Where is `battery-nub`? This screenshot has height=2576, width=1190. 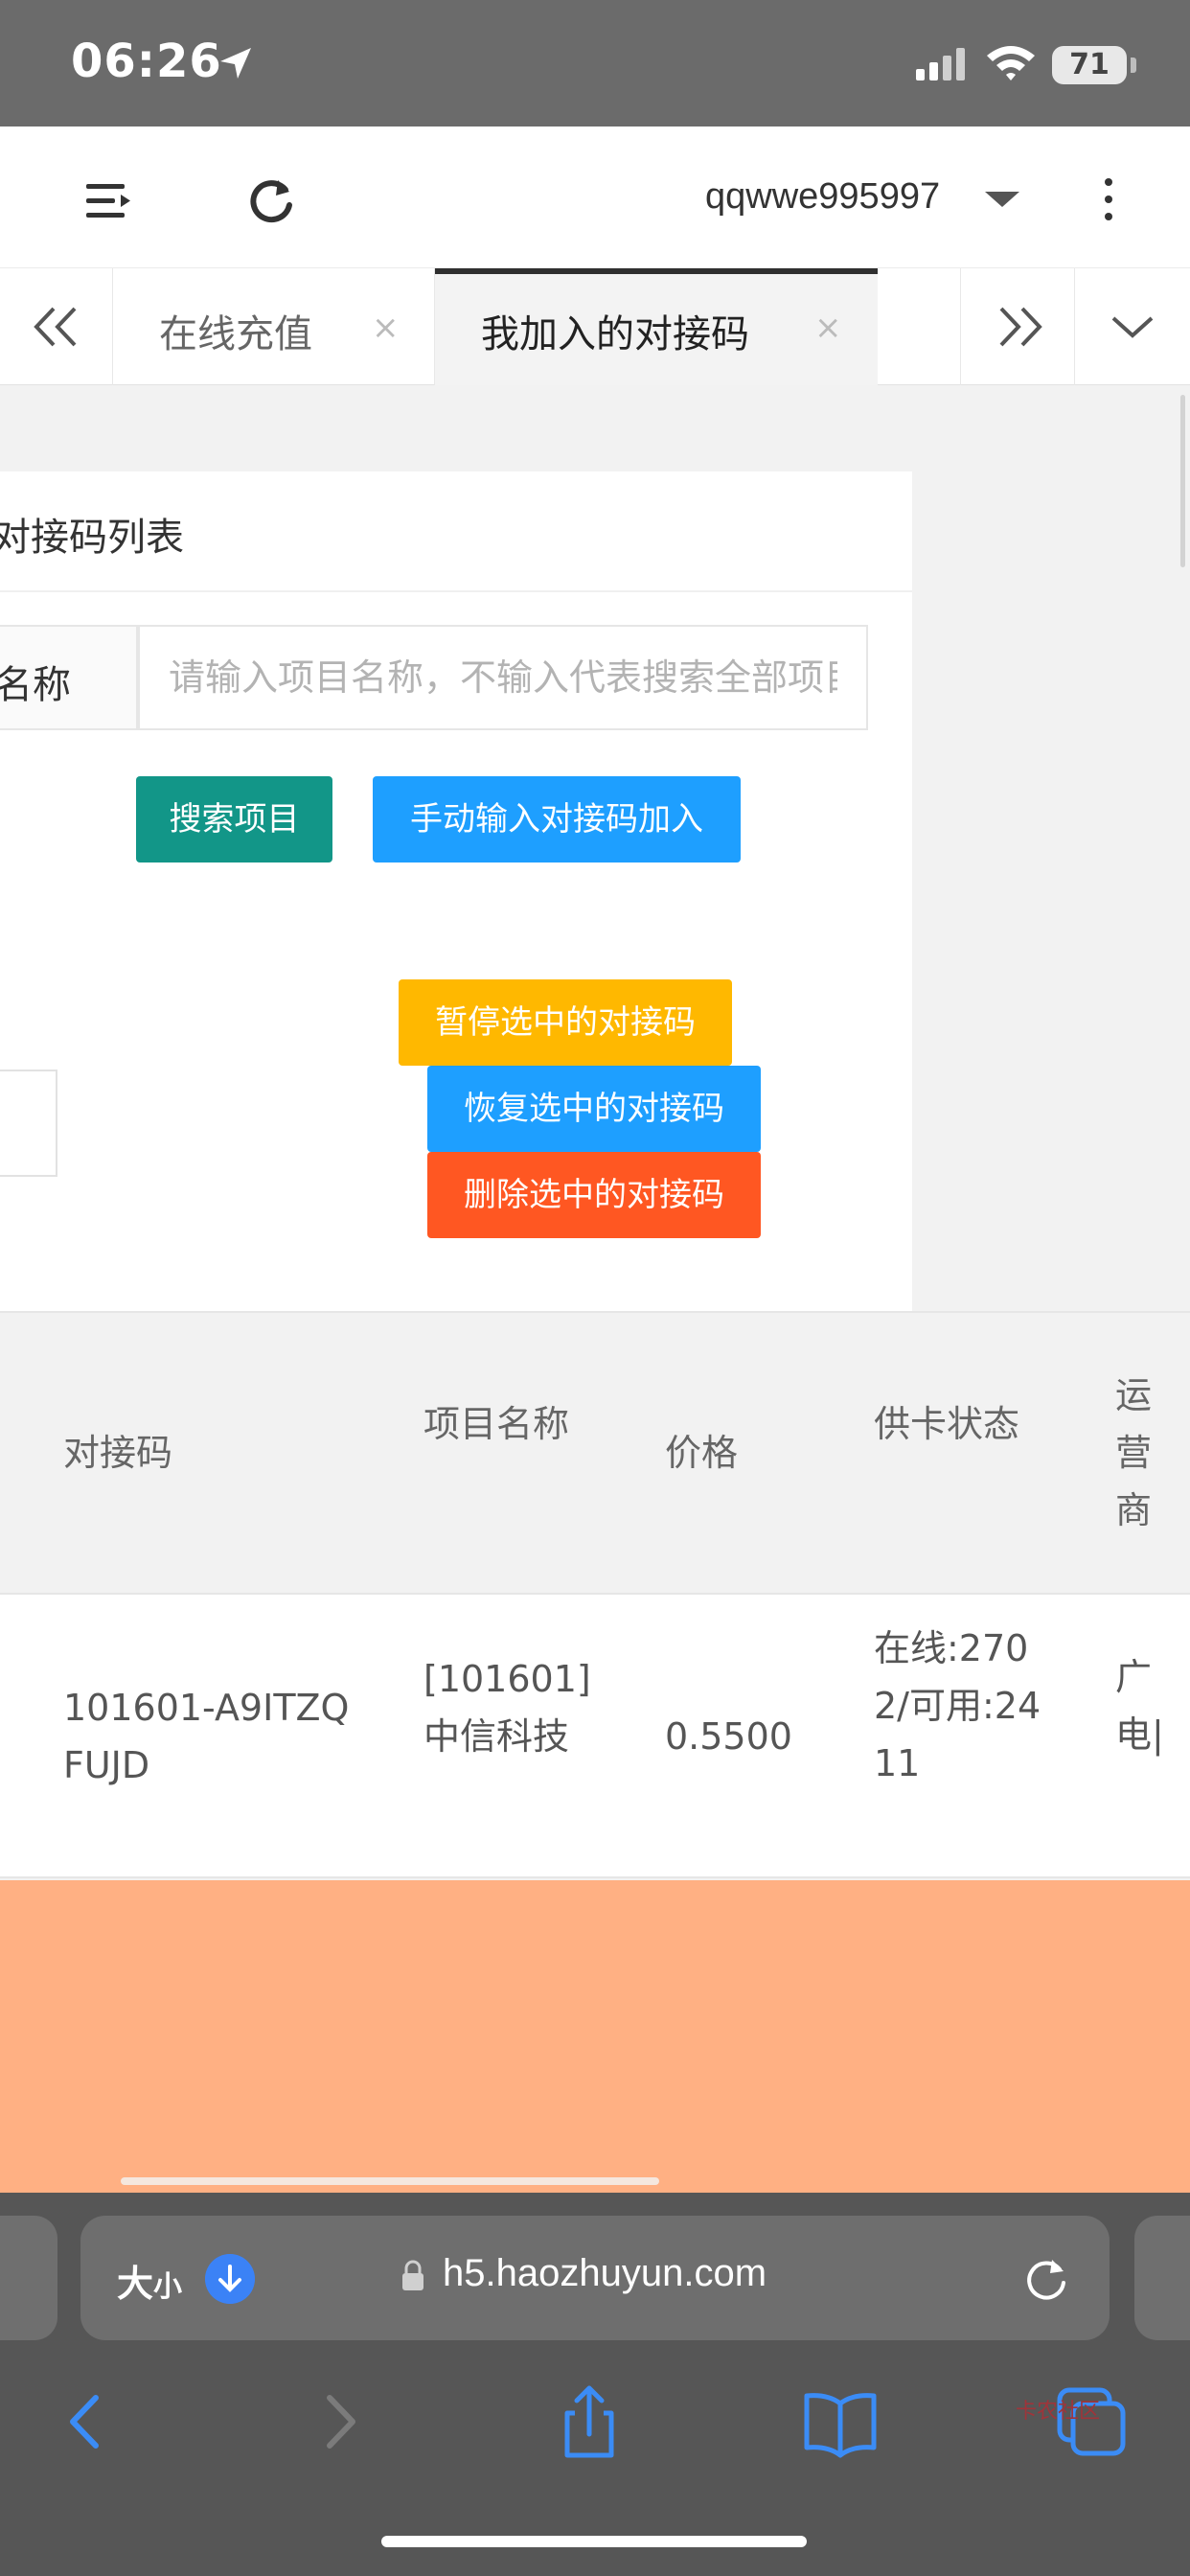 battery-nub is located at coordinates (1133, 65).